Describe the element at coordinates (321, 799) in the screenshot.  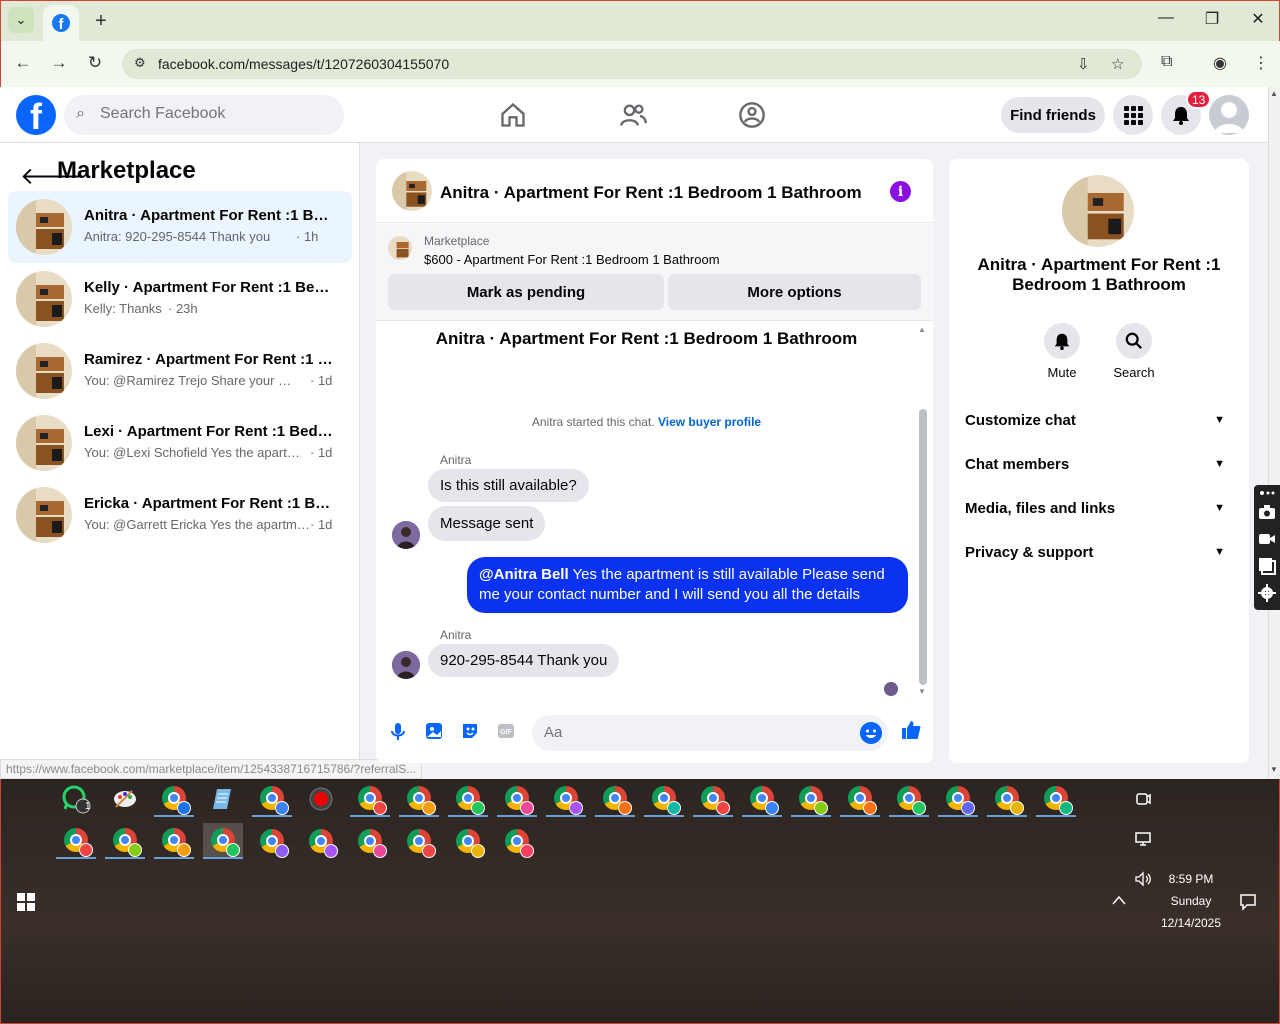
I see `taskbar-recorder` at that location.